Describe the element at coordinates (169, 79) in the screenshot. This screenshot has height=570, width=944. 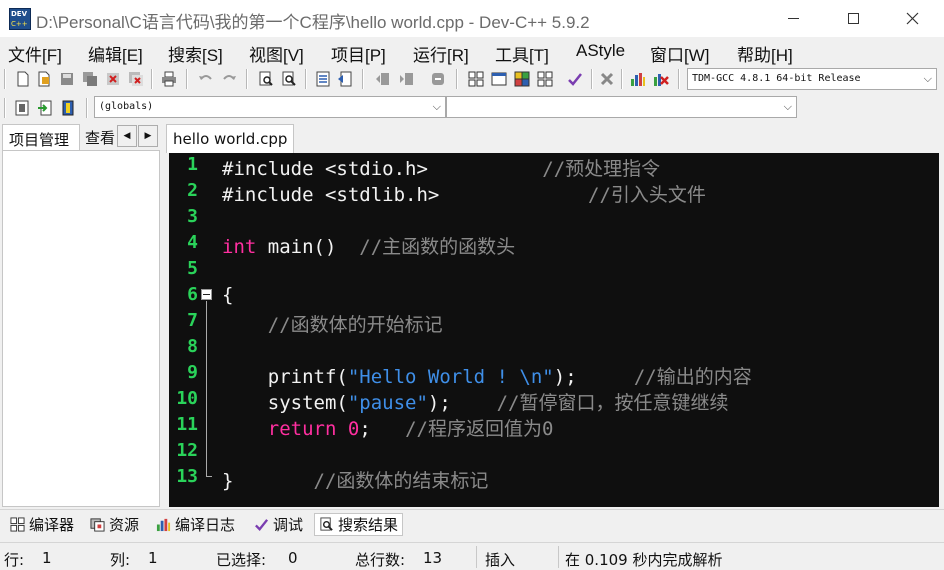
I see `print-button` at that location.